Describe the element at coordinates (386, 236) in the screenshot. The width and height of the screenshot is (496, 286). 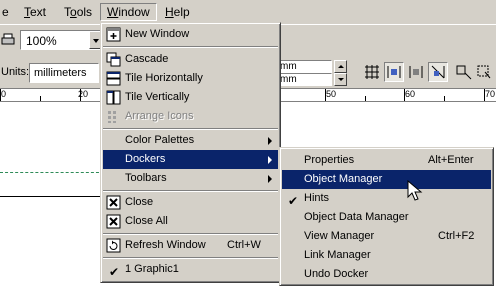
I see `menu-item-view-manager: View Manager Ctrl+F2` at that location.